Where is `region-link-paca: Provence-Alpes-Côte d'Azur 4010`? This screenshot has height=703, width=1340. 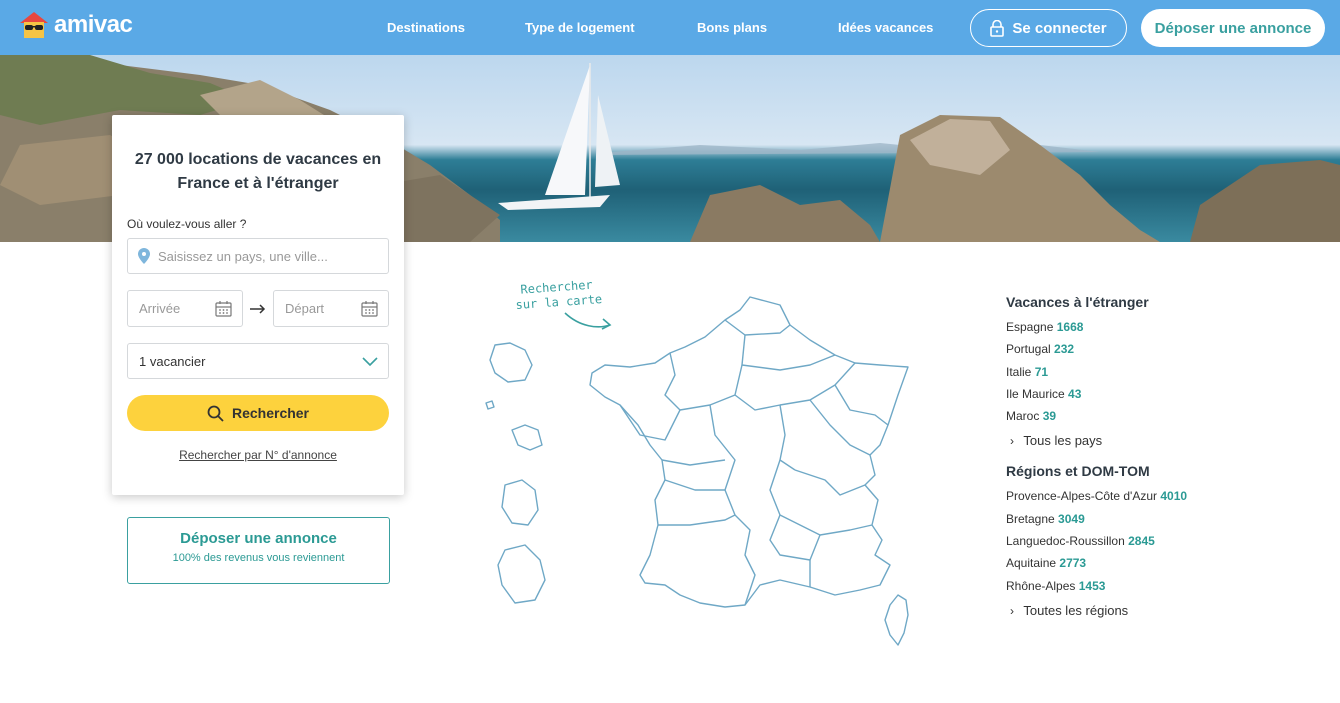 region-link-paca: Provence-Alpes-Côte d'Azur 4010 is located at coordinates (1156, 496).